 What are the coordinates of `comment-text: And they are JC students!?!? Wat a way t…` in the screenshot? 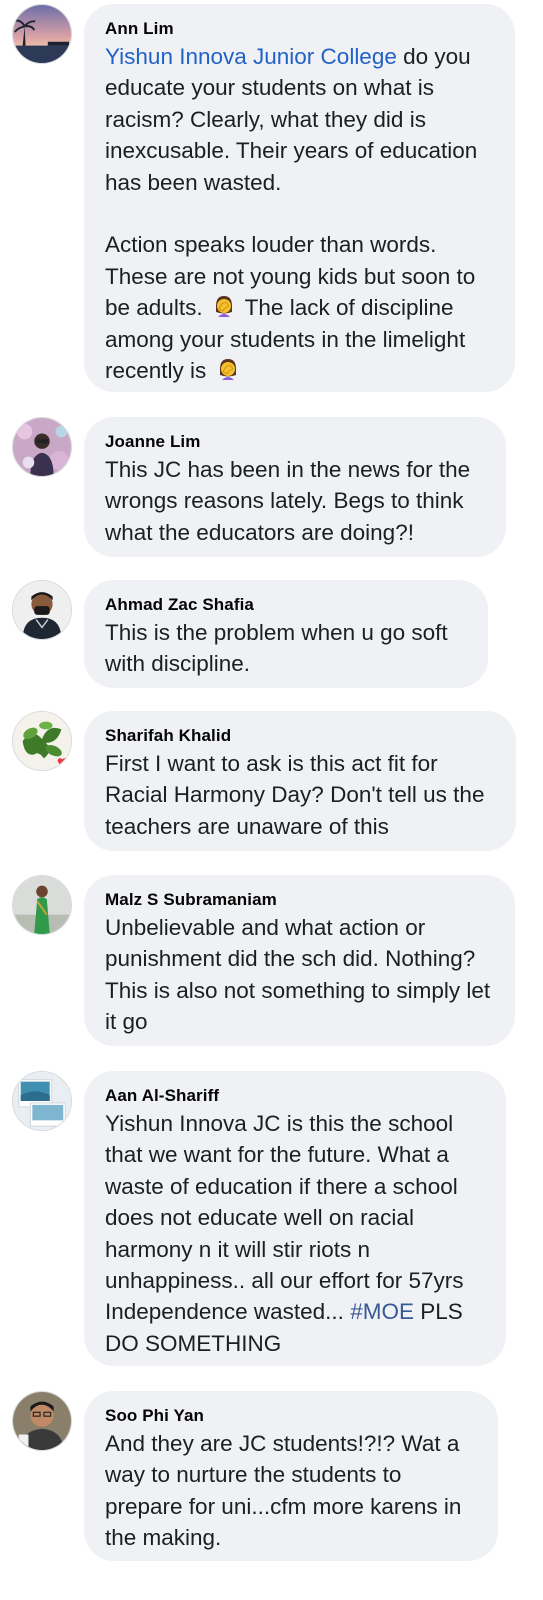 It's located at (283, 1491).